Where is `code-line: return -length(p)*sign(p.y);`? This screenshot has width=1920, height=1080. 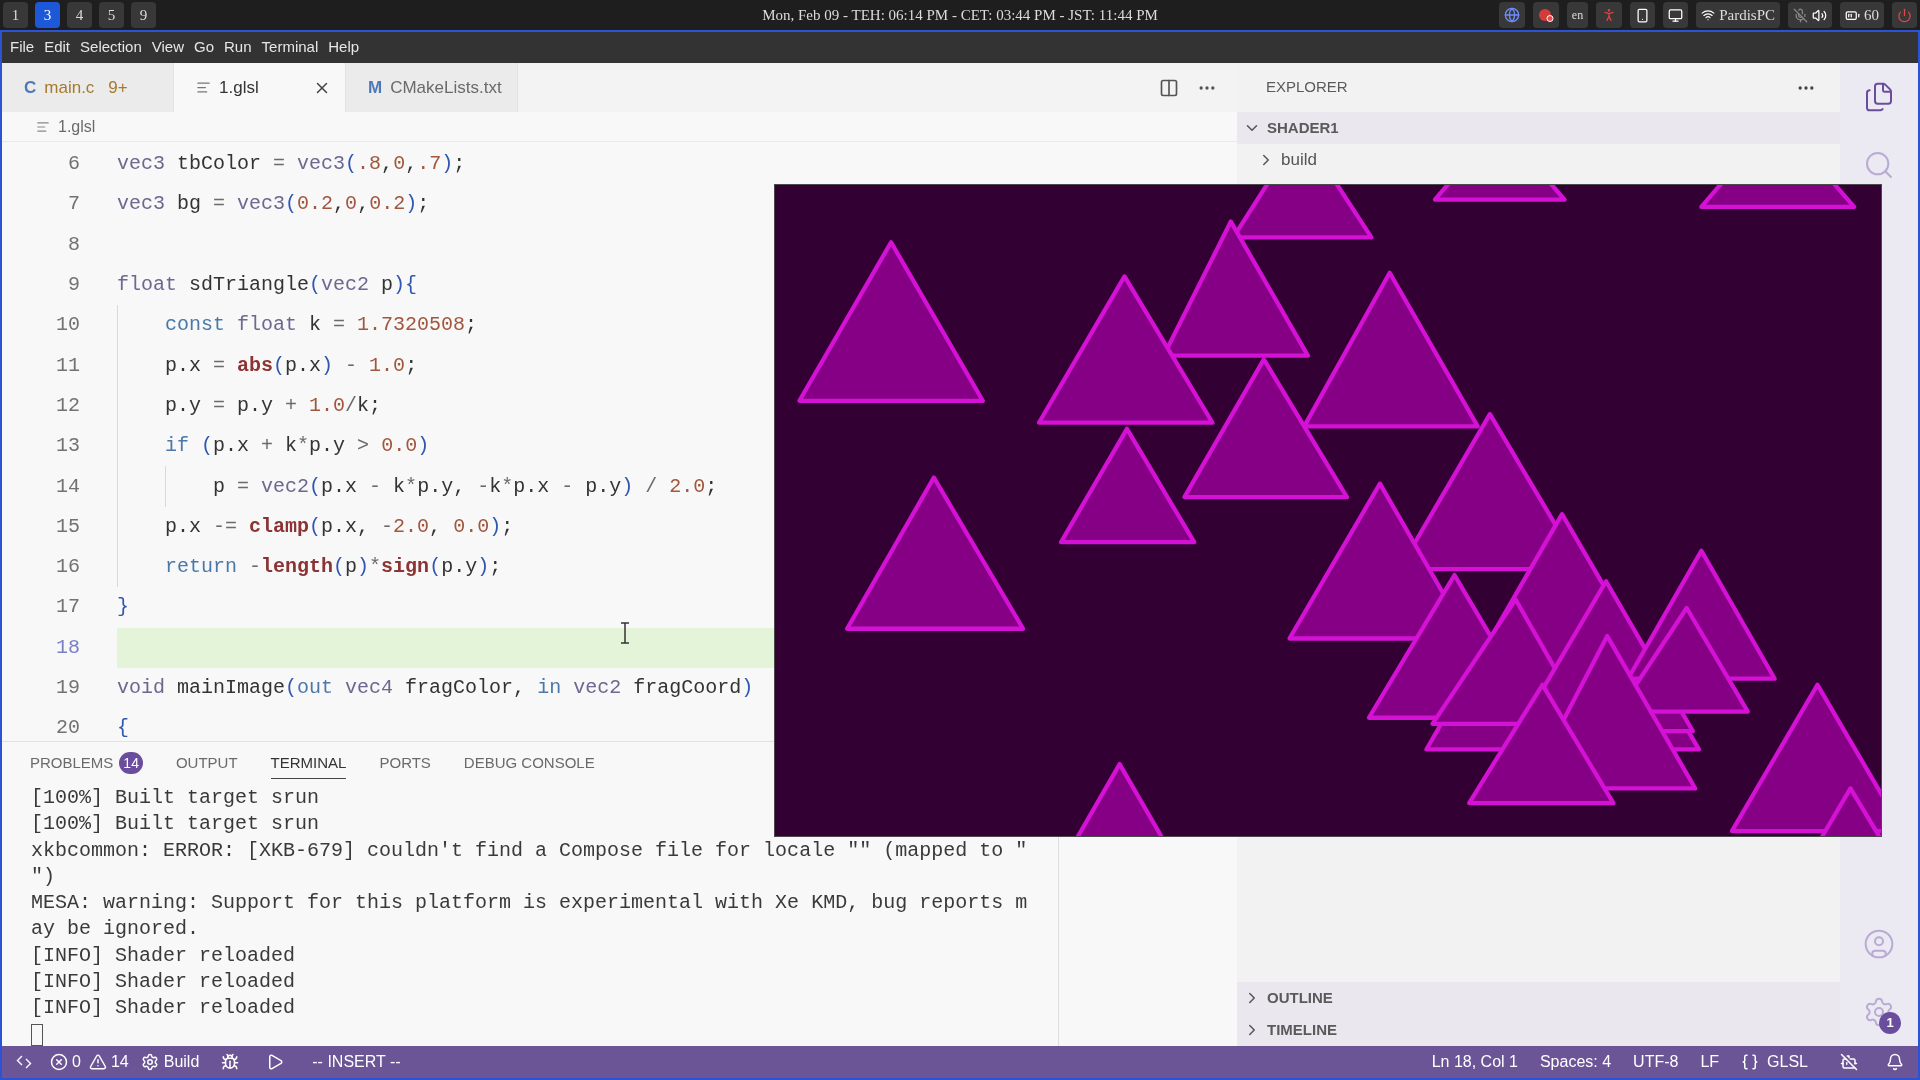 code-line: return -length(p)*sign(p.y); is located at coordinates (333, 567).